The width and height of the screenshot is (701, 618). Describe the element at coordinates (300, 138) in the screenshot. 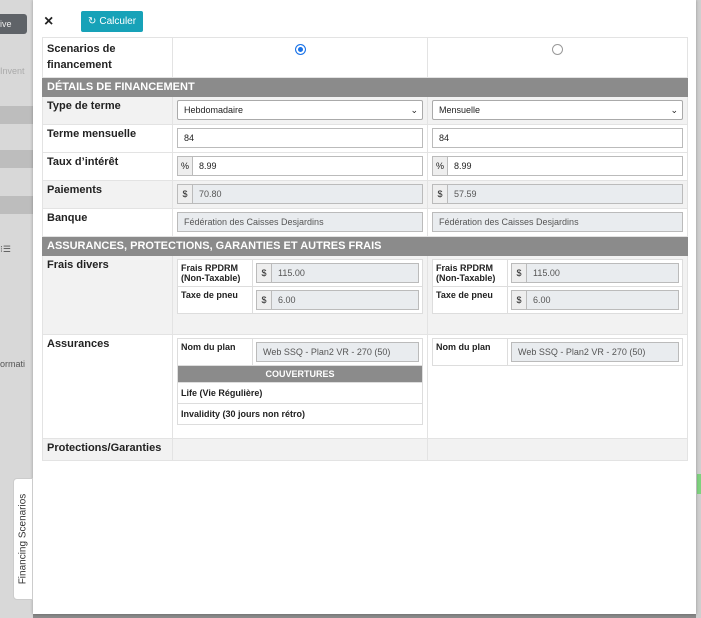

I see `scenario-1-term-input: 84` at that location.